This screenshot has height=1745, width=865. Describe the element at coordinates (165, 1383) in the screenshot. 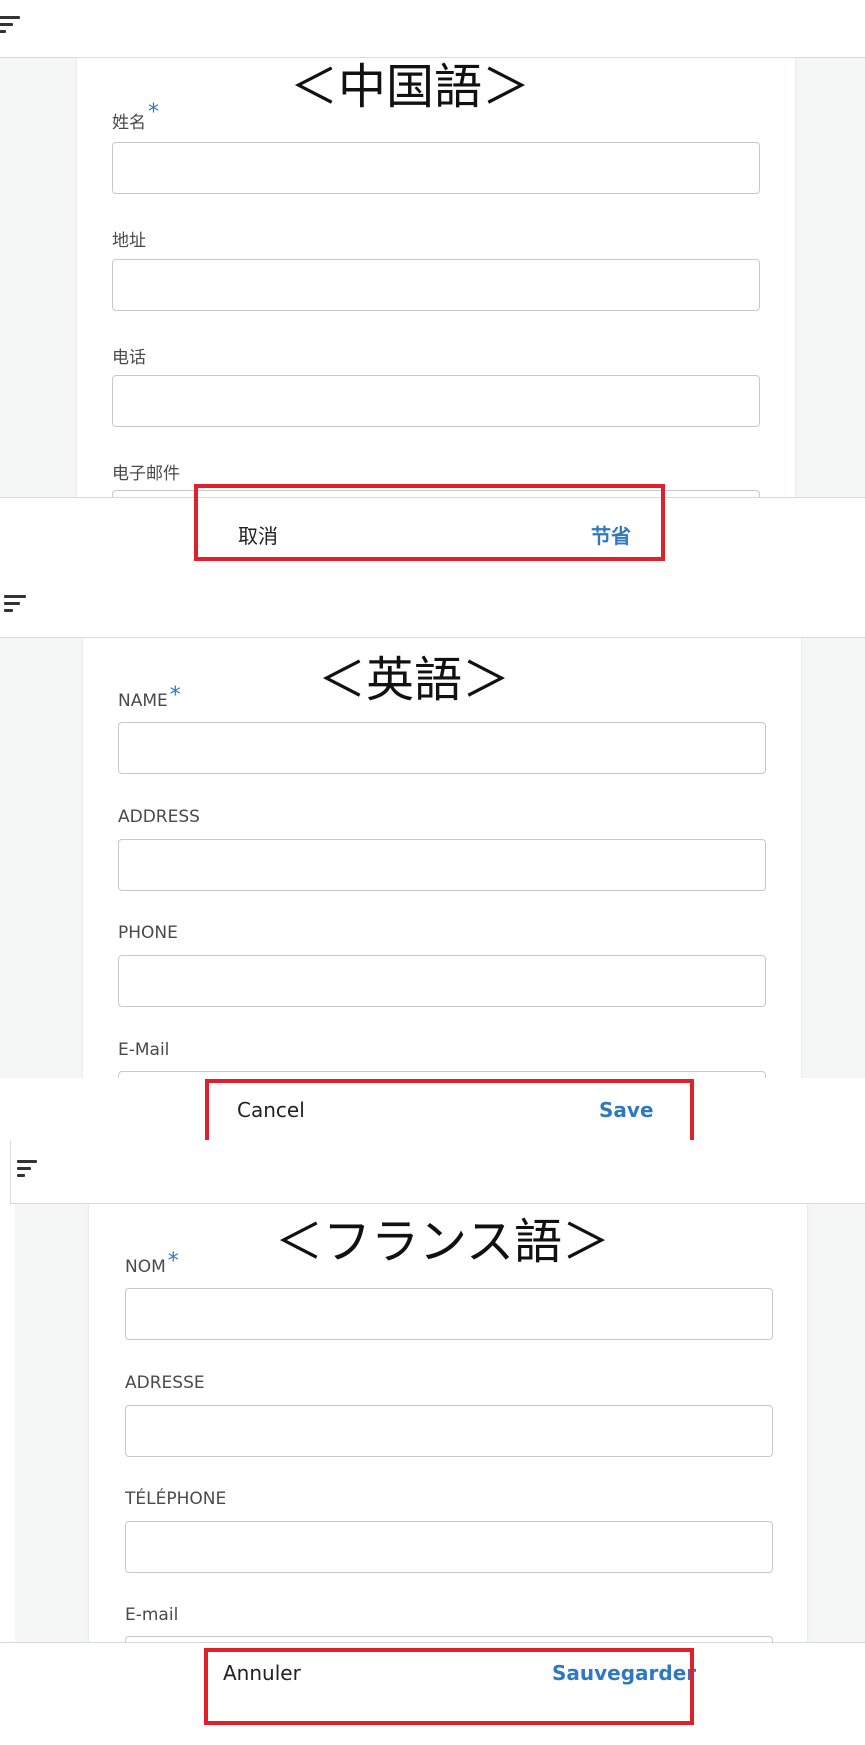

I see `address-label: ADRESSE` at that location.